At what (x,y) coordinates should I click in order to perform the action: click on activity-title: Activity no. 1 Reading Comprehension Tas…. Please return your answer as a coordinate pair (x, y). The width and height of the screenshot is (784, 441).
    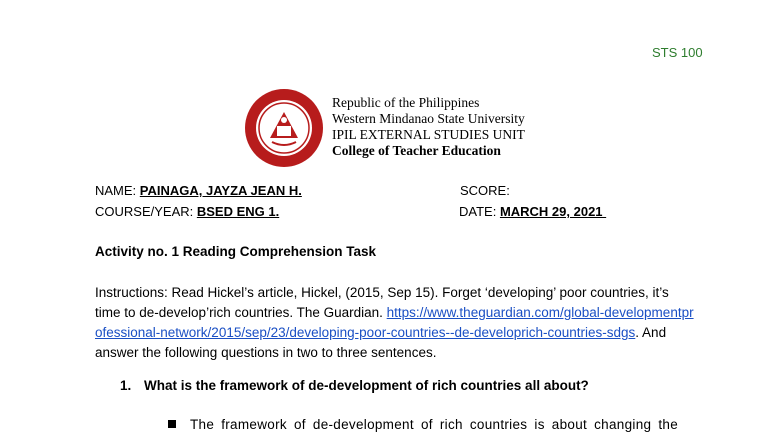
    Looking at the image, I should click on (236, 251).